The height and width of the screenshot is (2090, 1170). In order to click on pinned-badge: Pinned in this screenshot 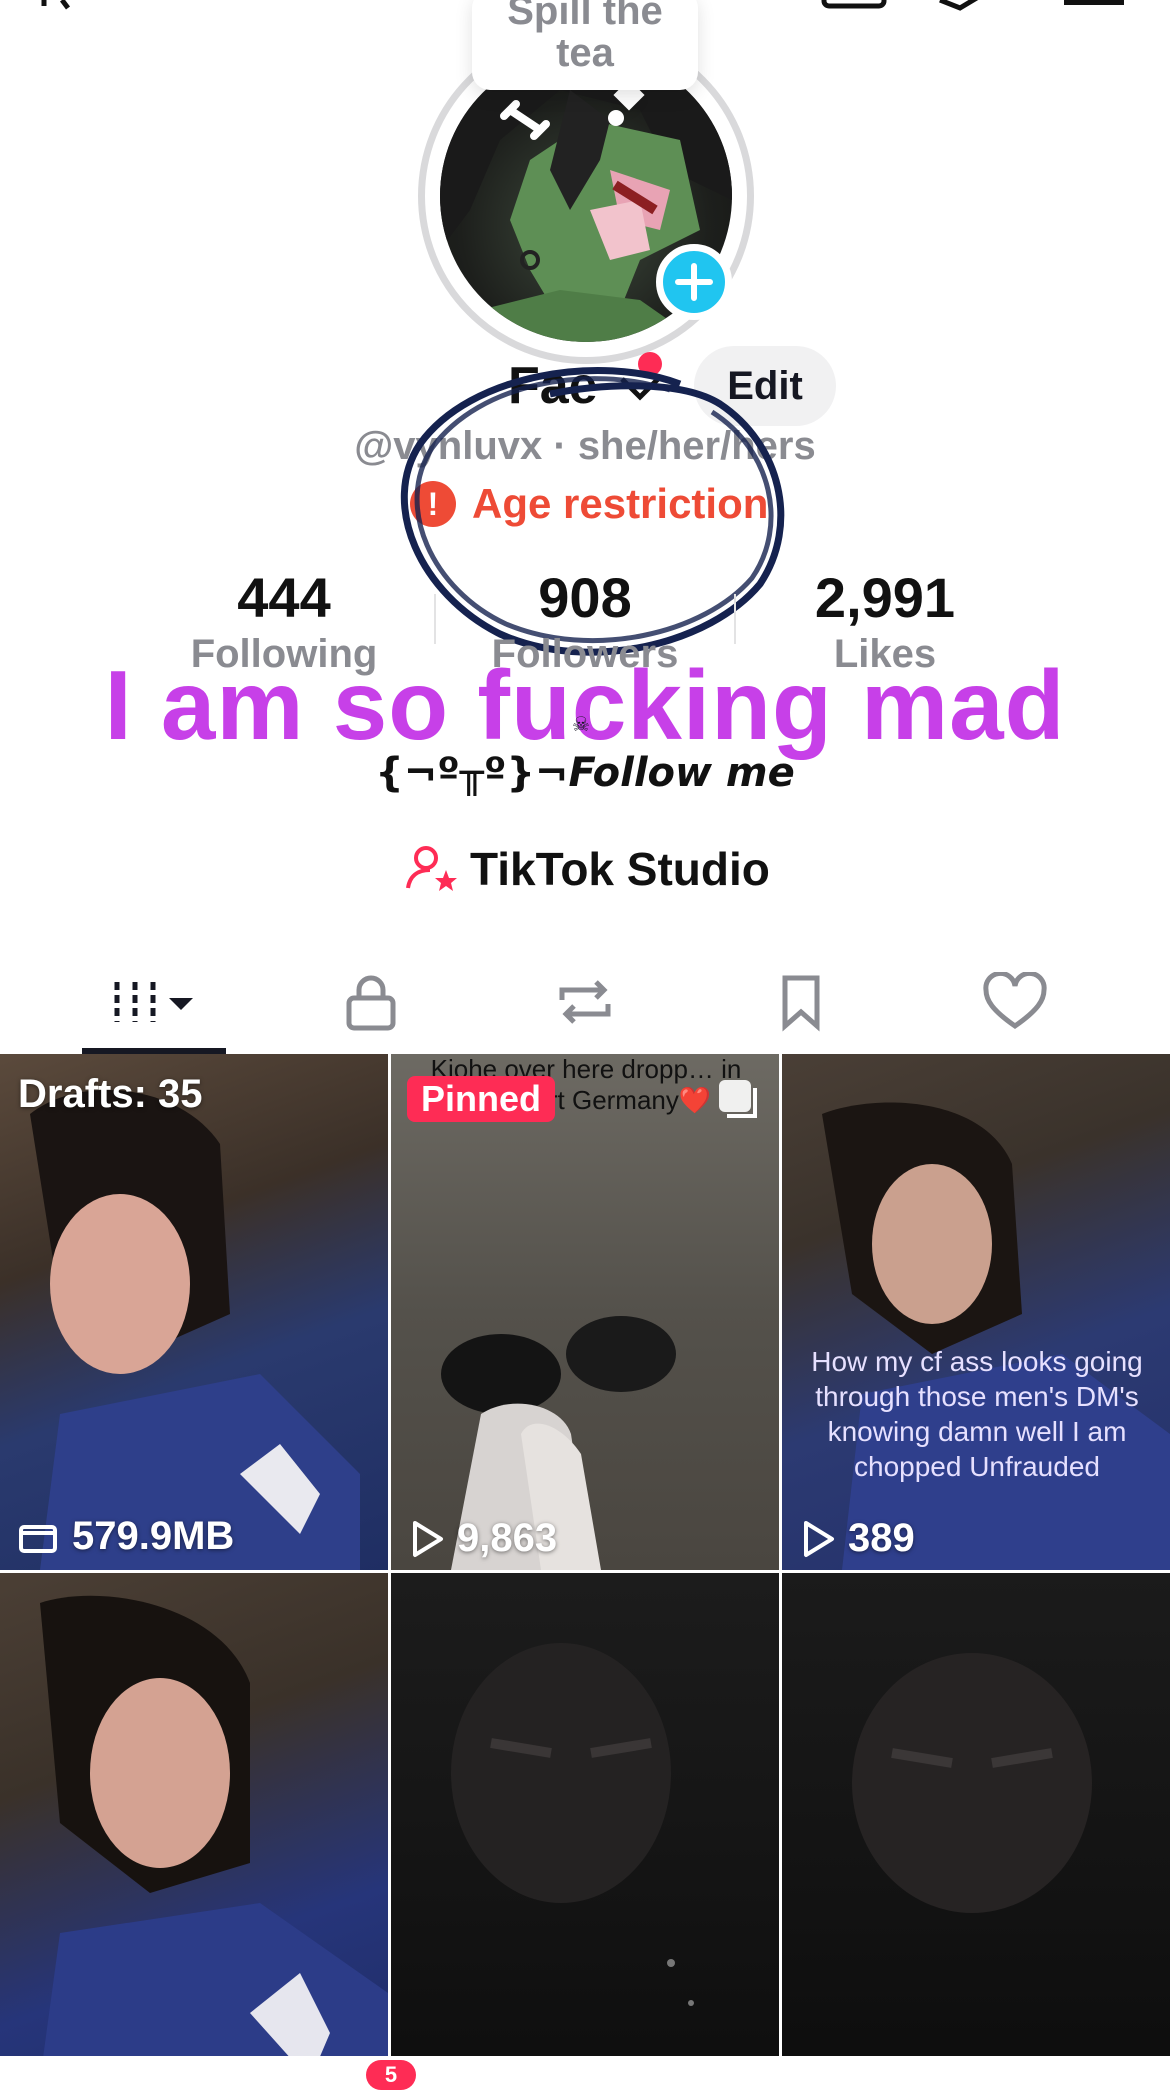, I will do `click(481, 1099)`.